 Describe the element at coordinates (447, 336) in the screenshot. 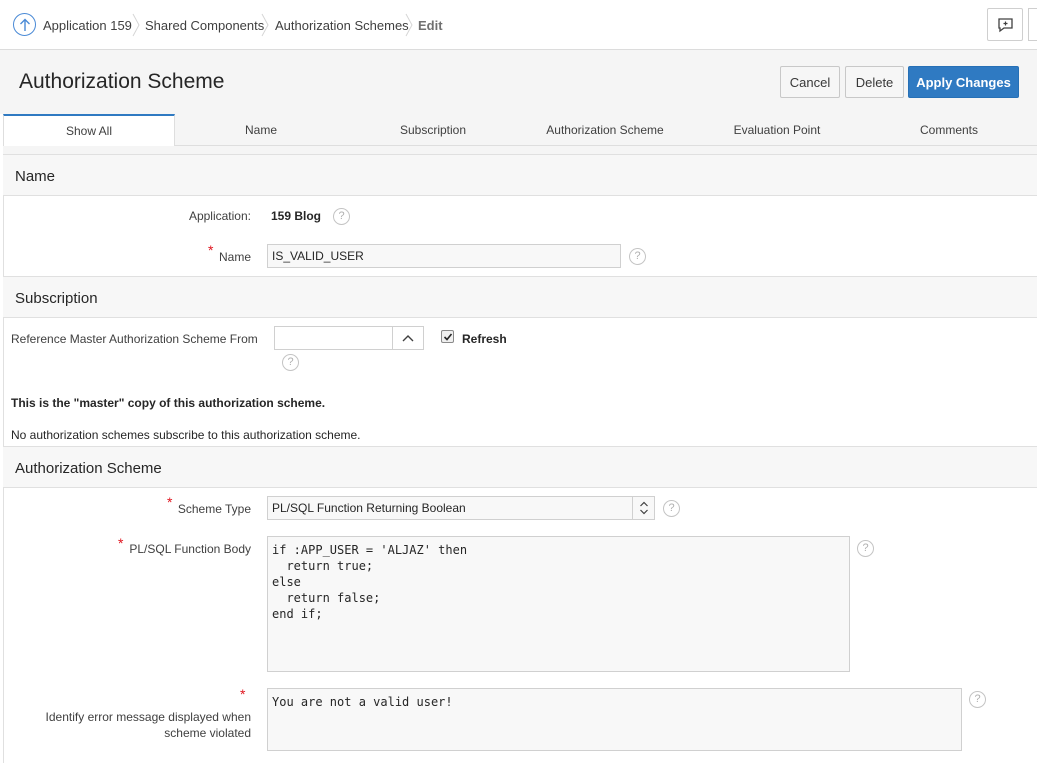

I see `refresh-checkbox` at that location.